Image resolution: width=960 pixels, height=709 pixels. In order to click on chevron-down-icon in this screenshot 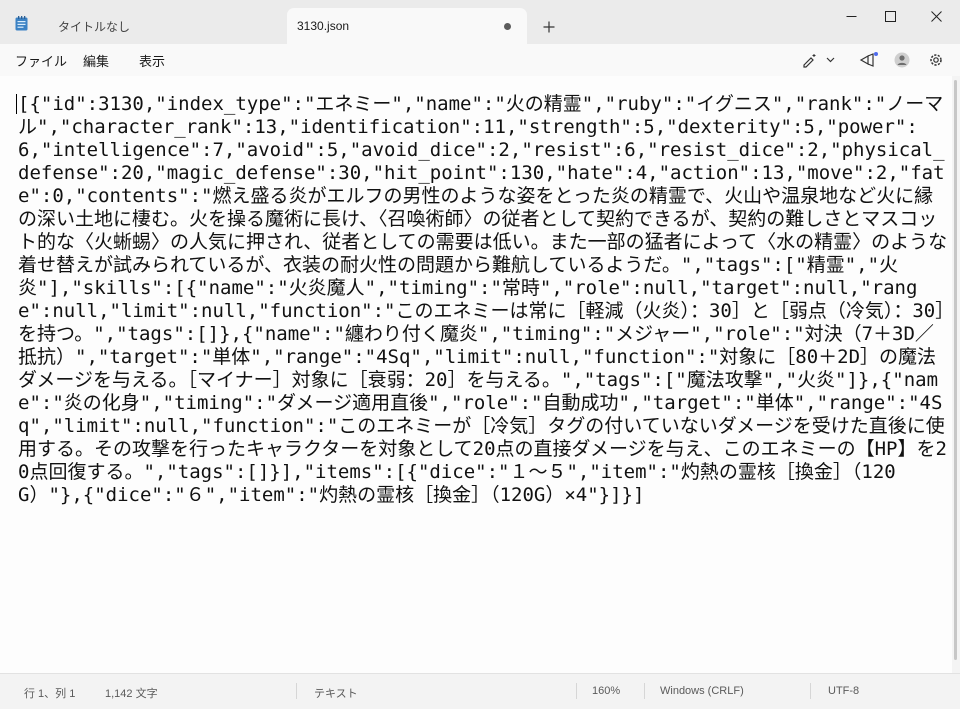, I will do `click(830, 60)`.